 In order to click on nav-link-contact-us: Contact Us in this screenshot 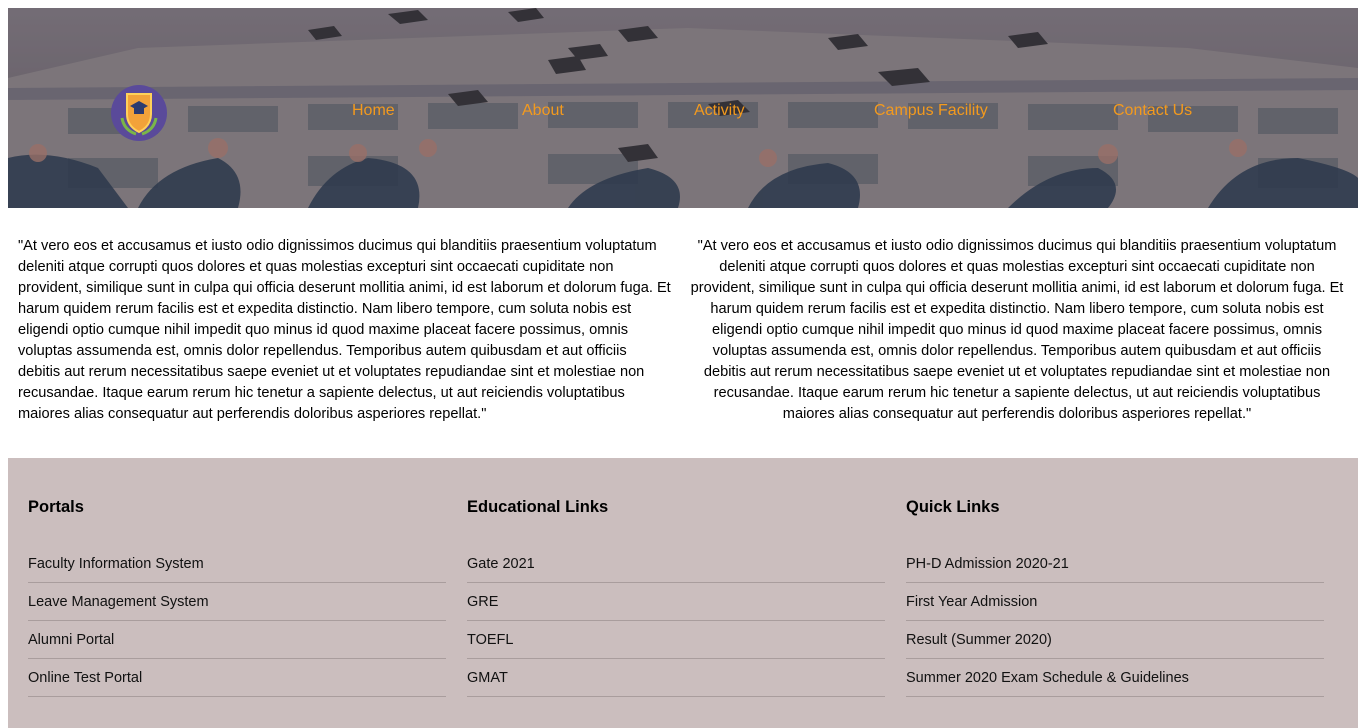, I will do `click(1152, 111)`.